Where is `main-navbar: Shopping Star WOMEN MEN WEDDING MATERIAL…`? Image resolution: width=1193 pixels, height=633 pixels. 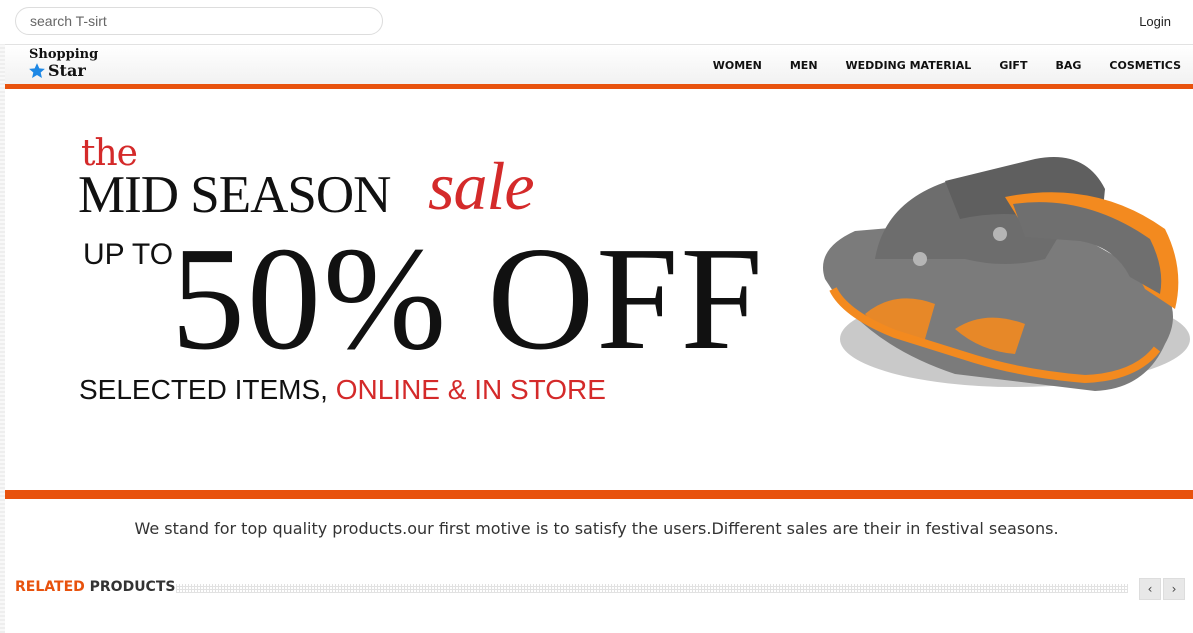 main-navbar: Shopping Star WOMEN MEN WEDDING MATERIAL… is located at coordinates (599, 64).